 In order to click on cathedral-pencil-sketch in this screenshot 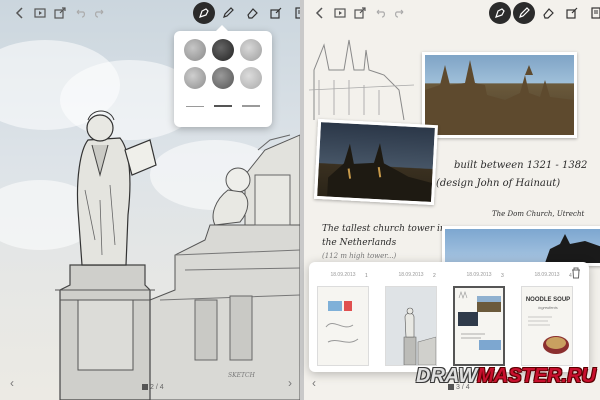, I will do `click(361, 80)`.